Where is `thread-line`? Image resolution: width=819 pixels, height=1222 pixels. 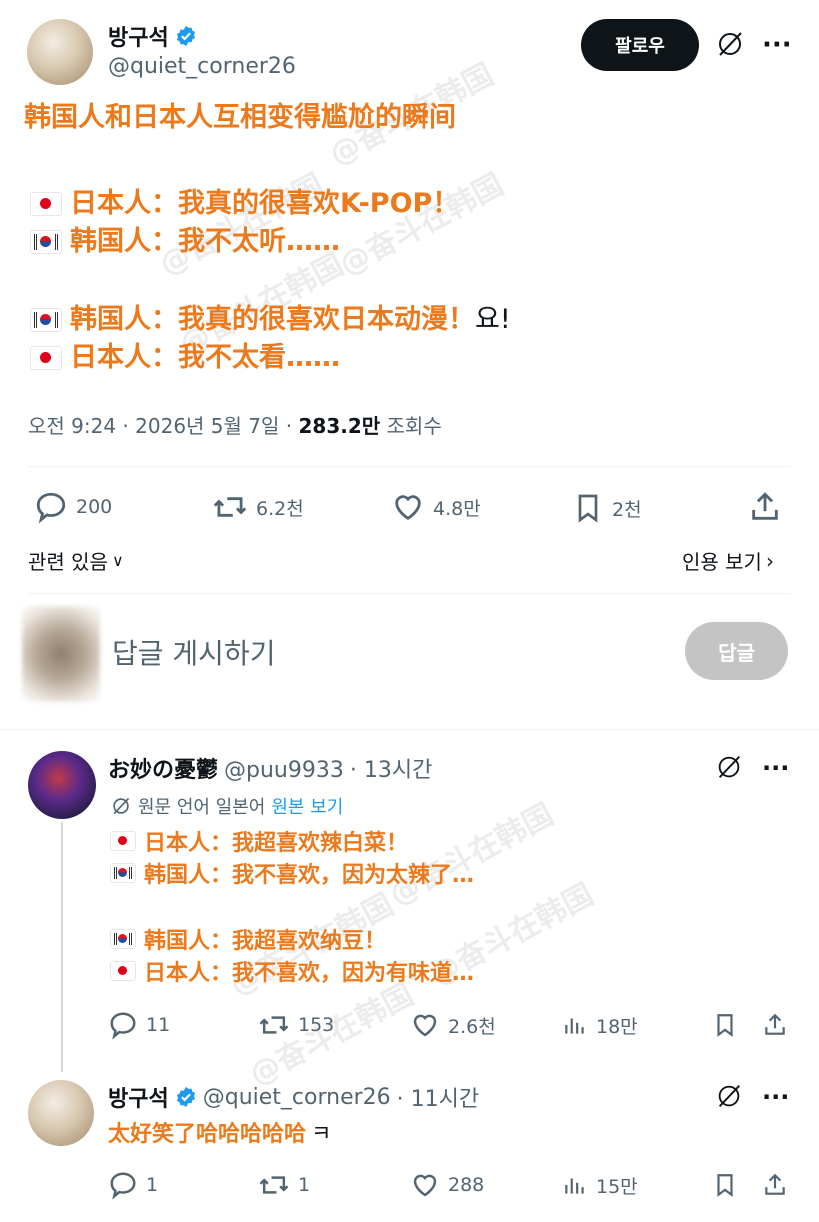 thread-line is located at coordinates (62, 947).